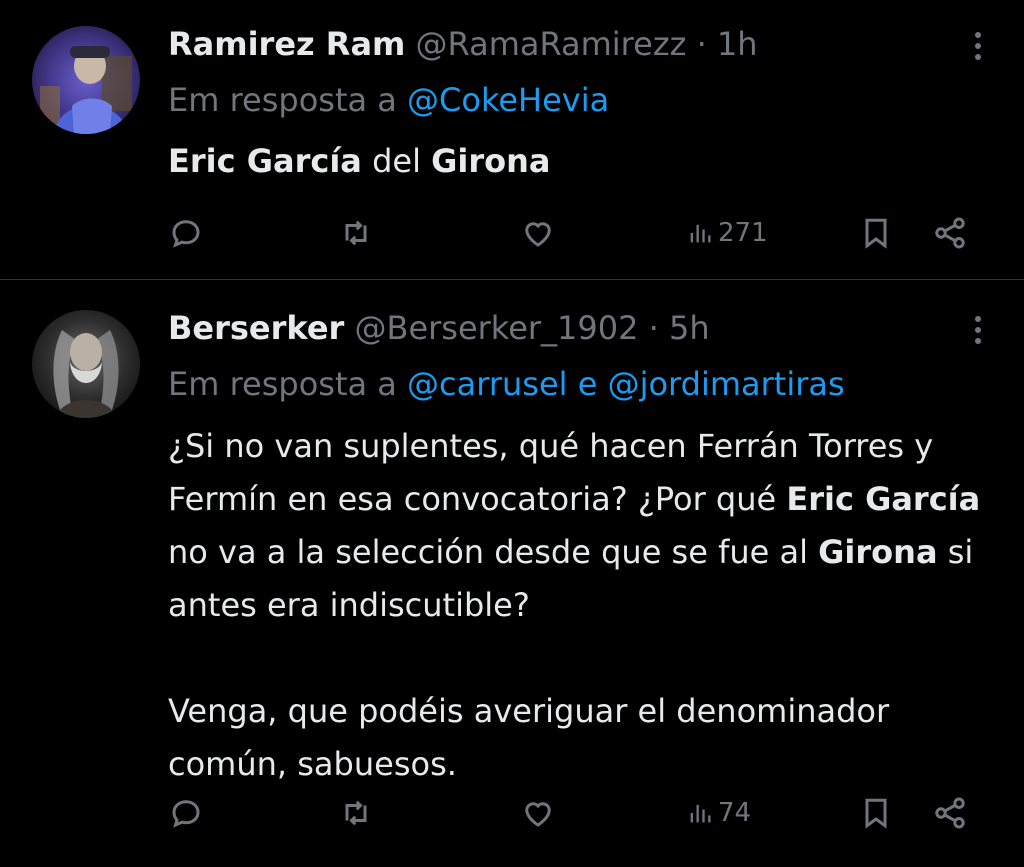  I want to click on views-button: 271, so click(727, 233).